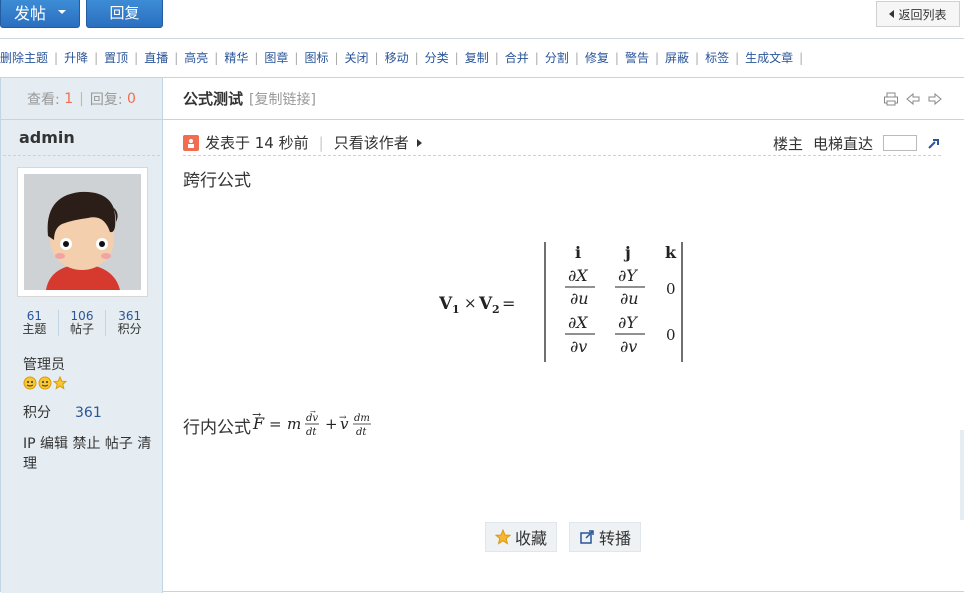  I want to click on mod-action: 合并, so click(517, 57).